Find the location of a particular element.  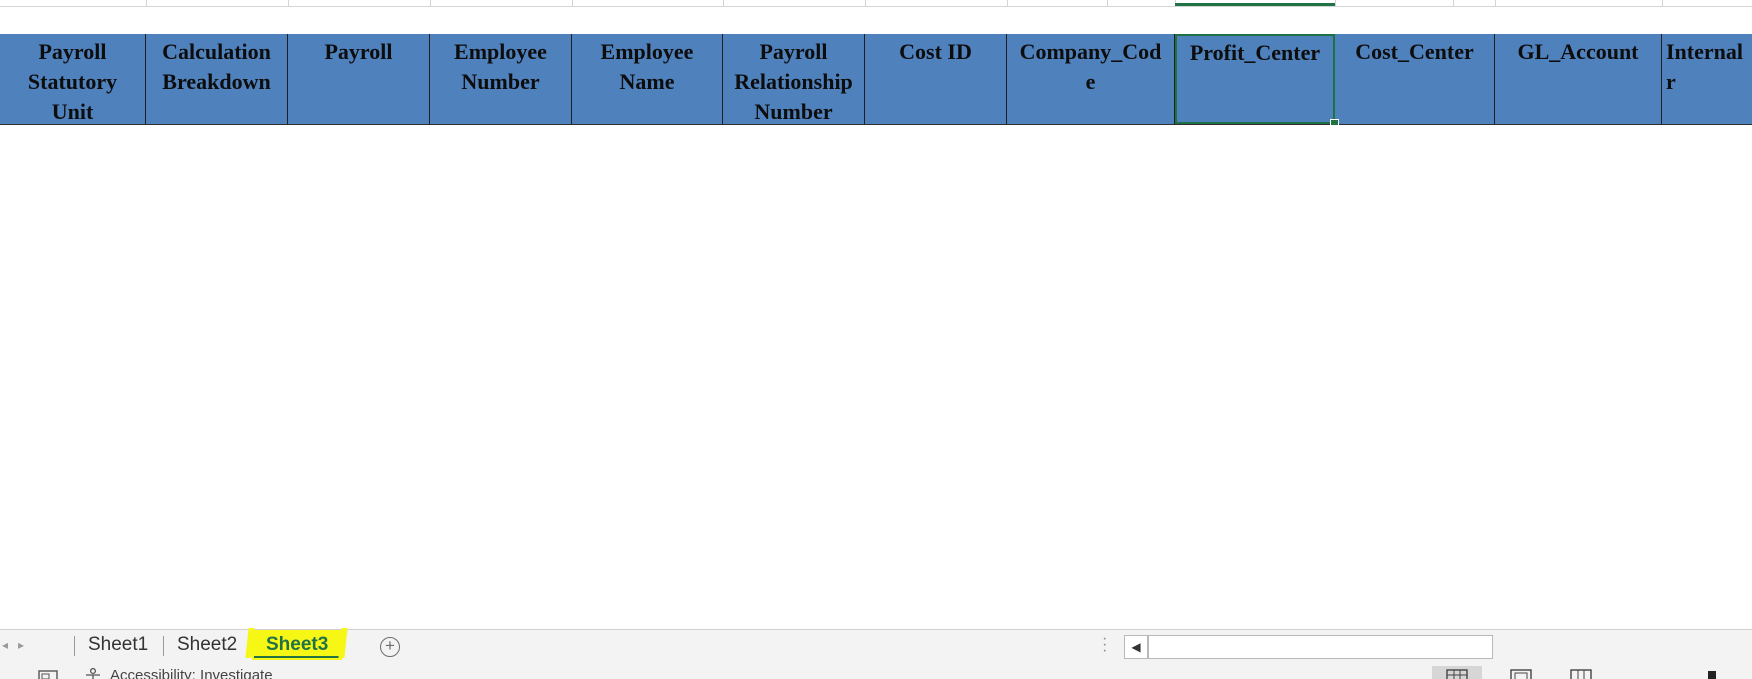

page-layout-view-button is located at coordinates (1521, 672).